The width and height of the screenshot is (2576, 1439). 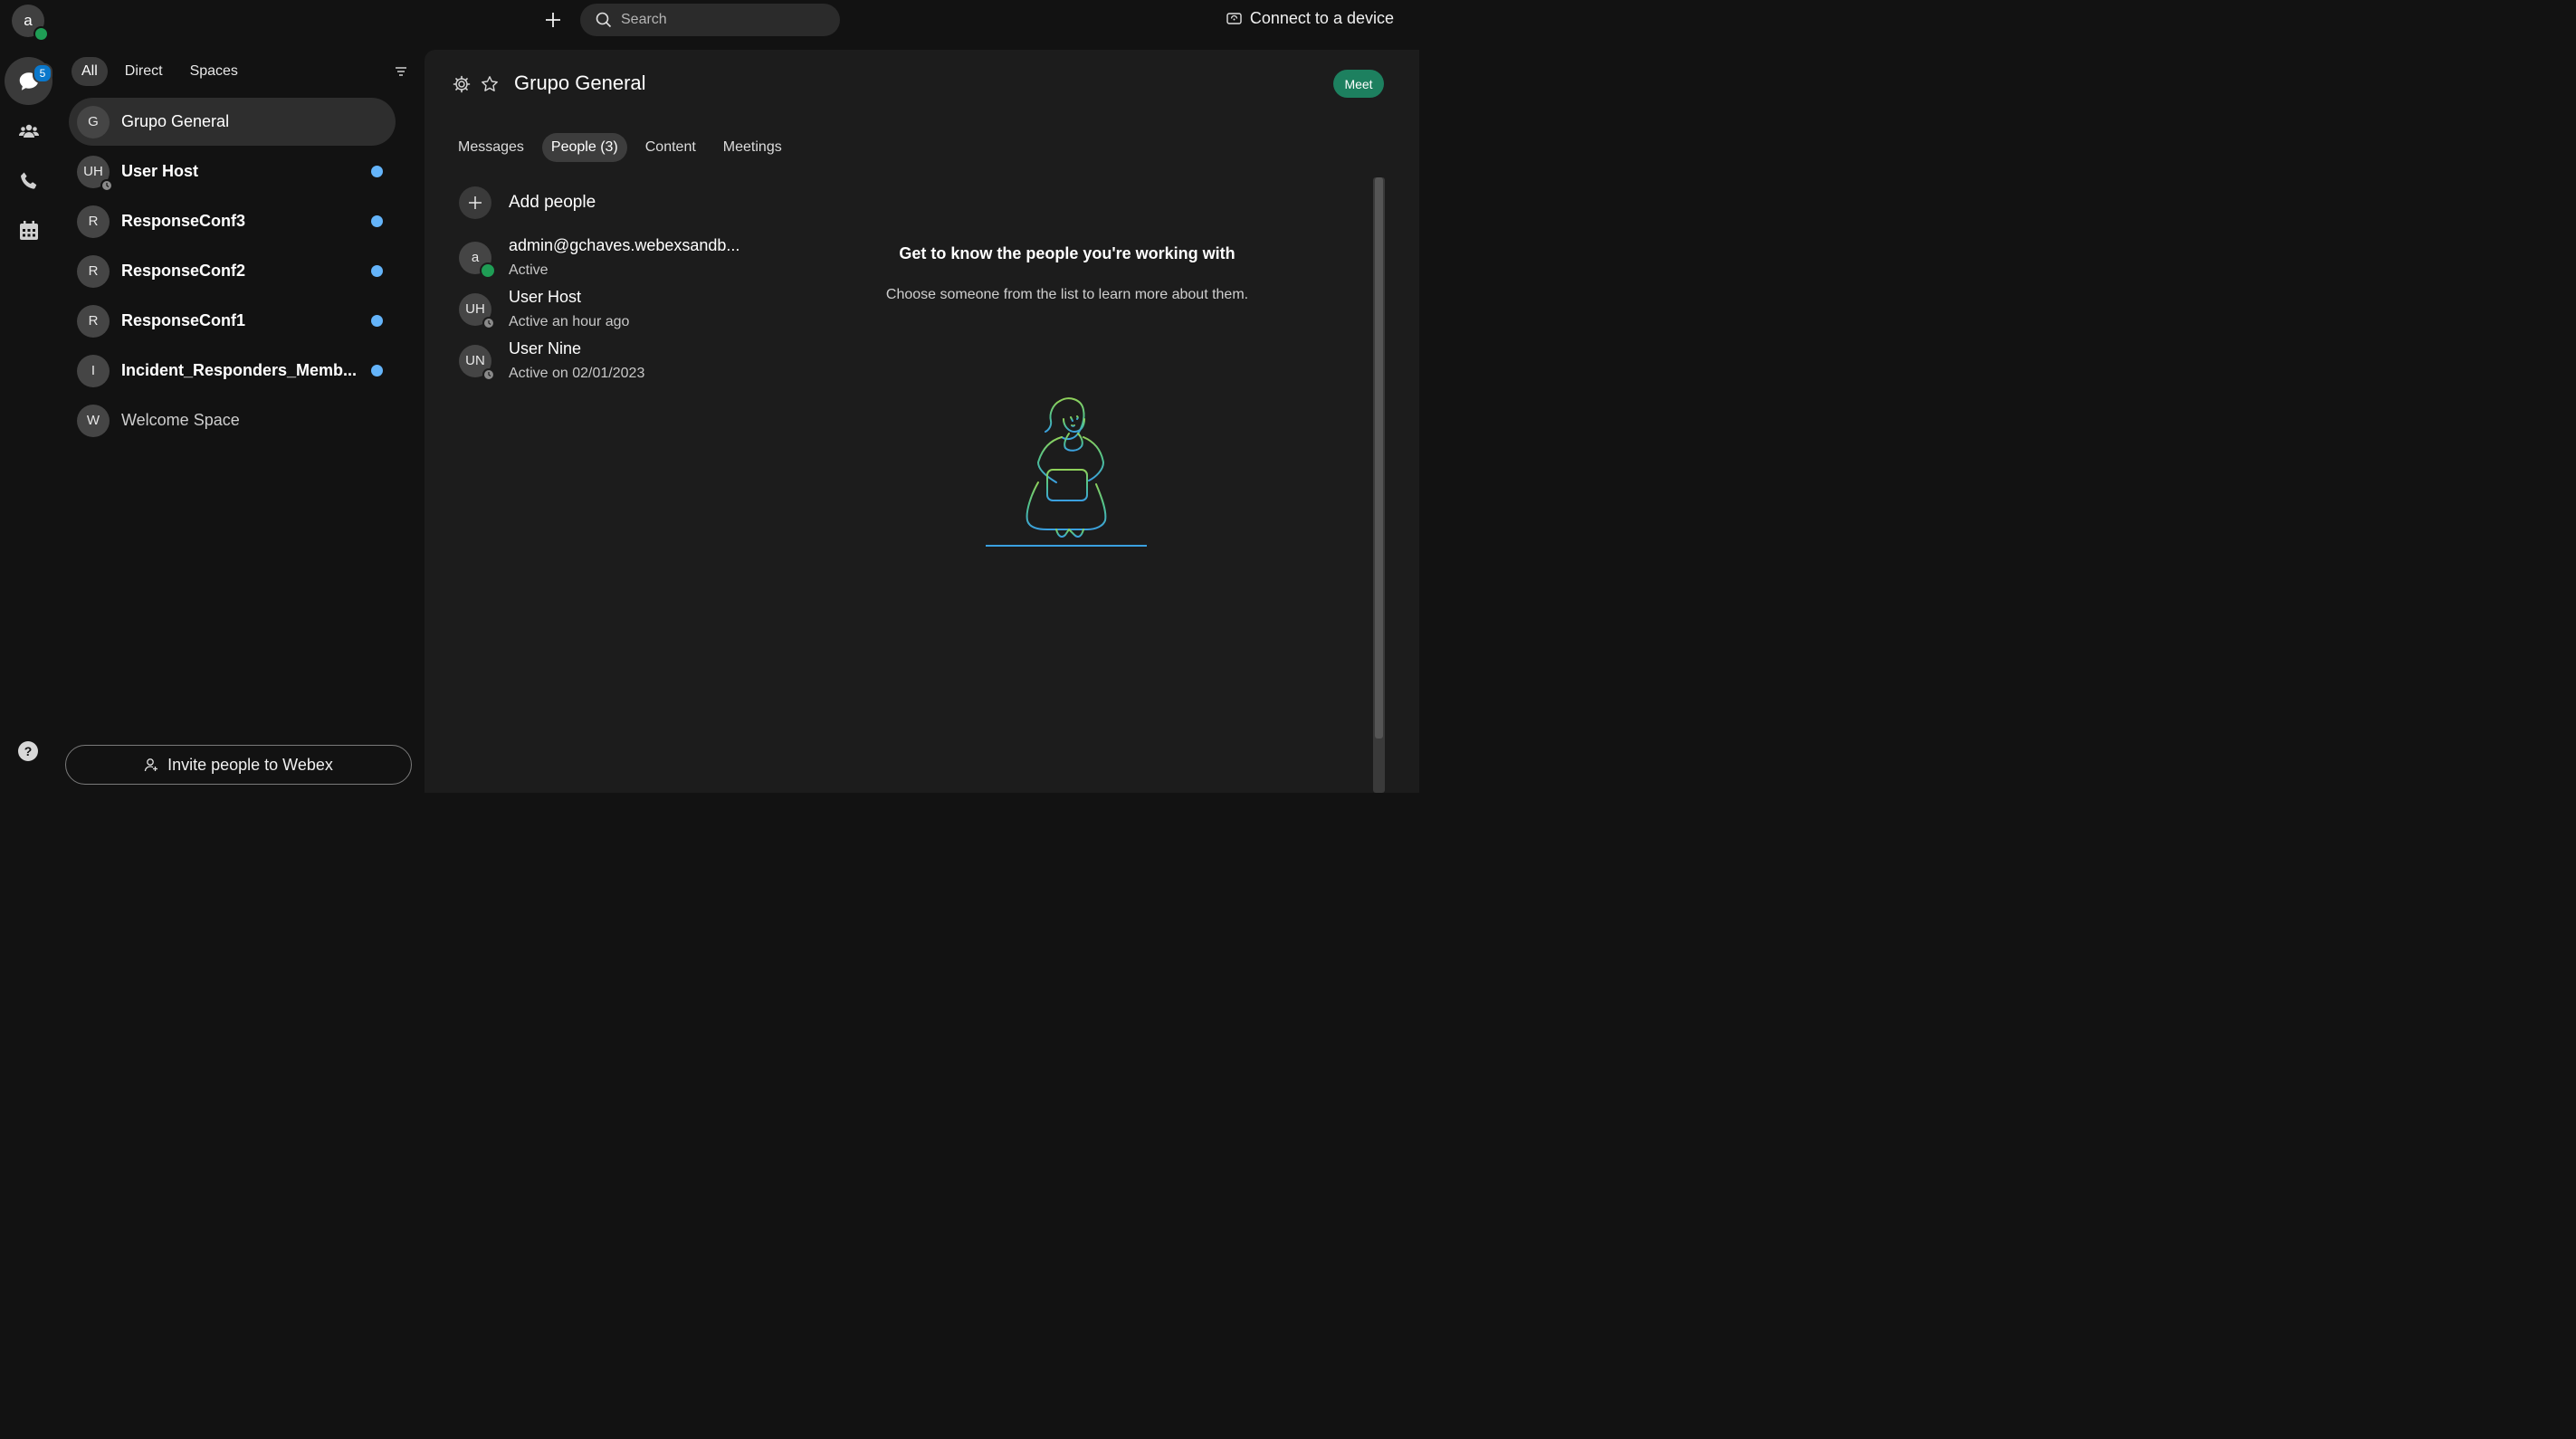 What do you see at coordinates (232, 171) in the screenshot?
I see `space-item-user-host: UH User Host` at bounding box center [232, 171].